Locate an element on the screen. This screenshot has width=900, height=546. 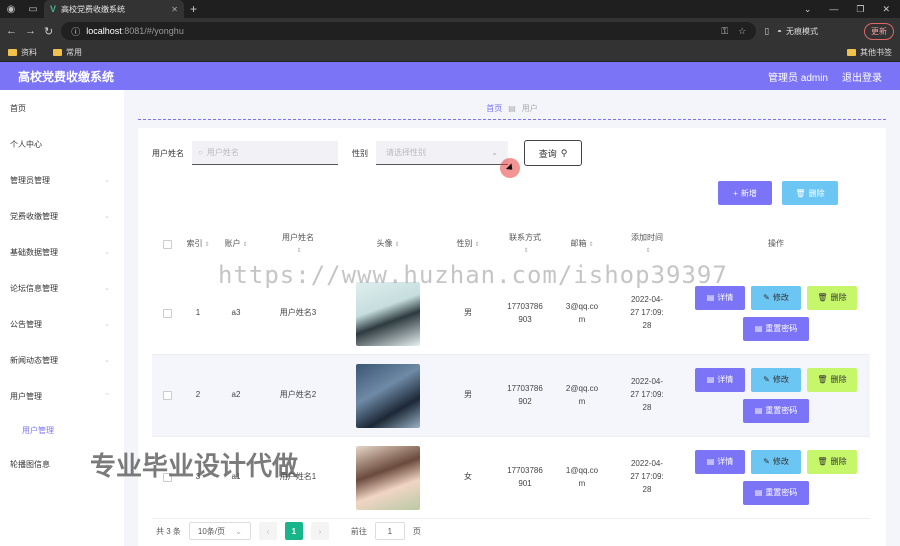
tab-strip-icon: ▭ is located at coordinates (33, 9).